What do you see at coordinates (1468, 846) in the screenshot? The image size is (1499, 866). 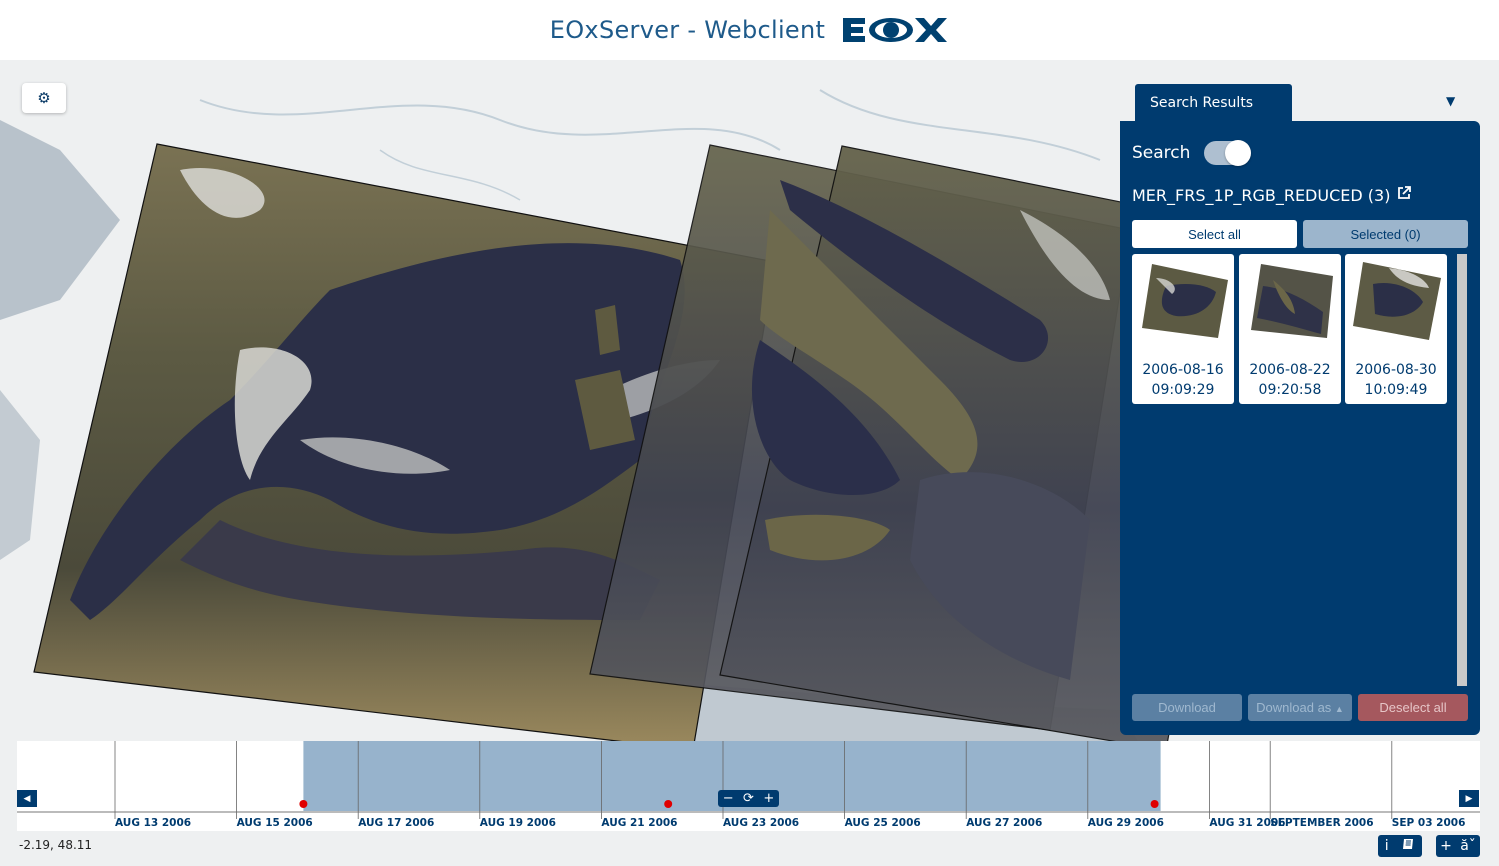 I see `language-button: ăˇ` at bounding box center [1468, 846].